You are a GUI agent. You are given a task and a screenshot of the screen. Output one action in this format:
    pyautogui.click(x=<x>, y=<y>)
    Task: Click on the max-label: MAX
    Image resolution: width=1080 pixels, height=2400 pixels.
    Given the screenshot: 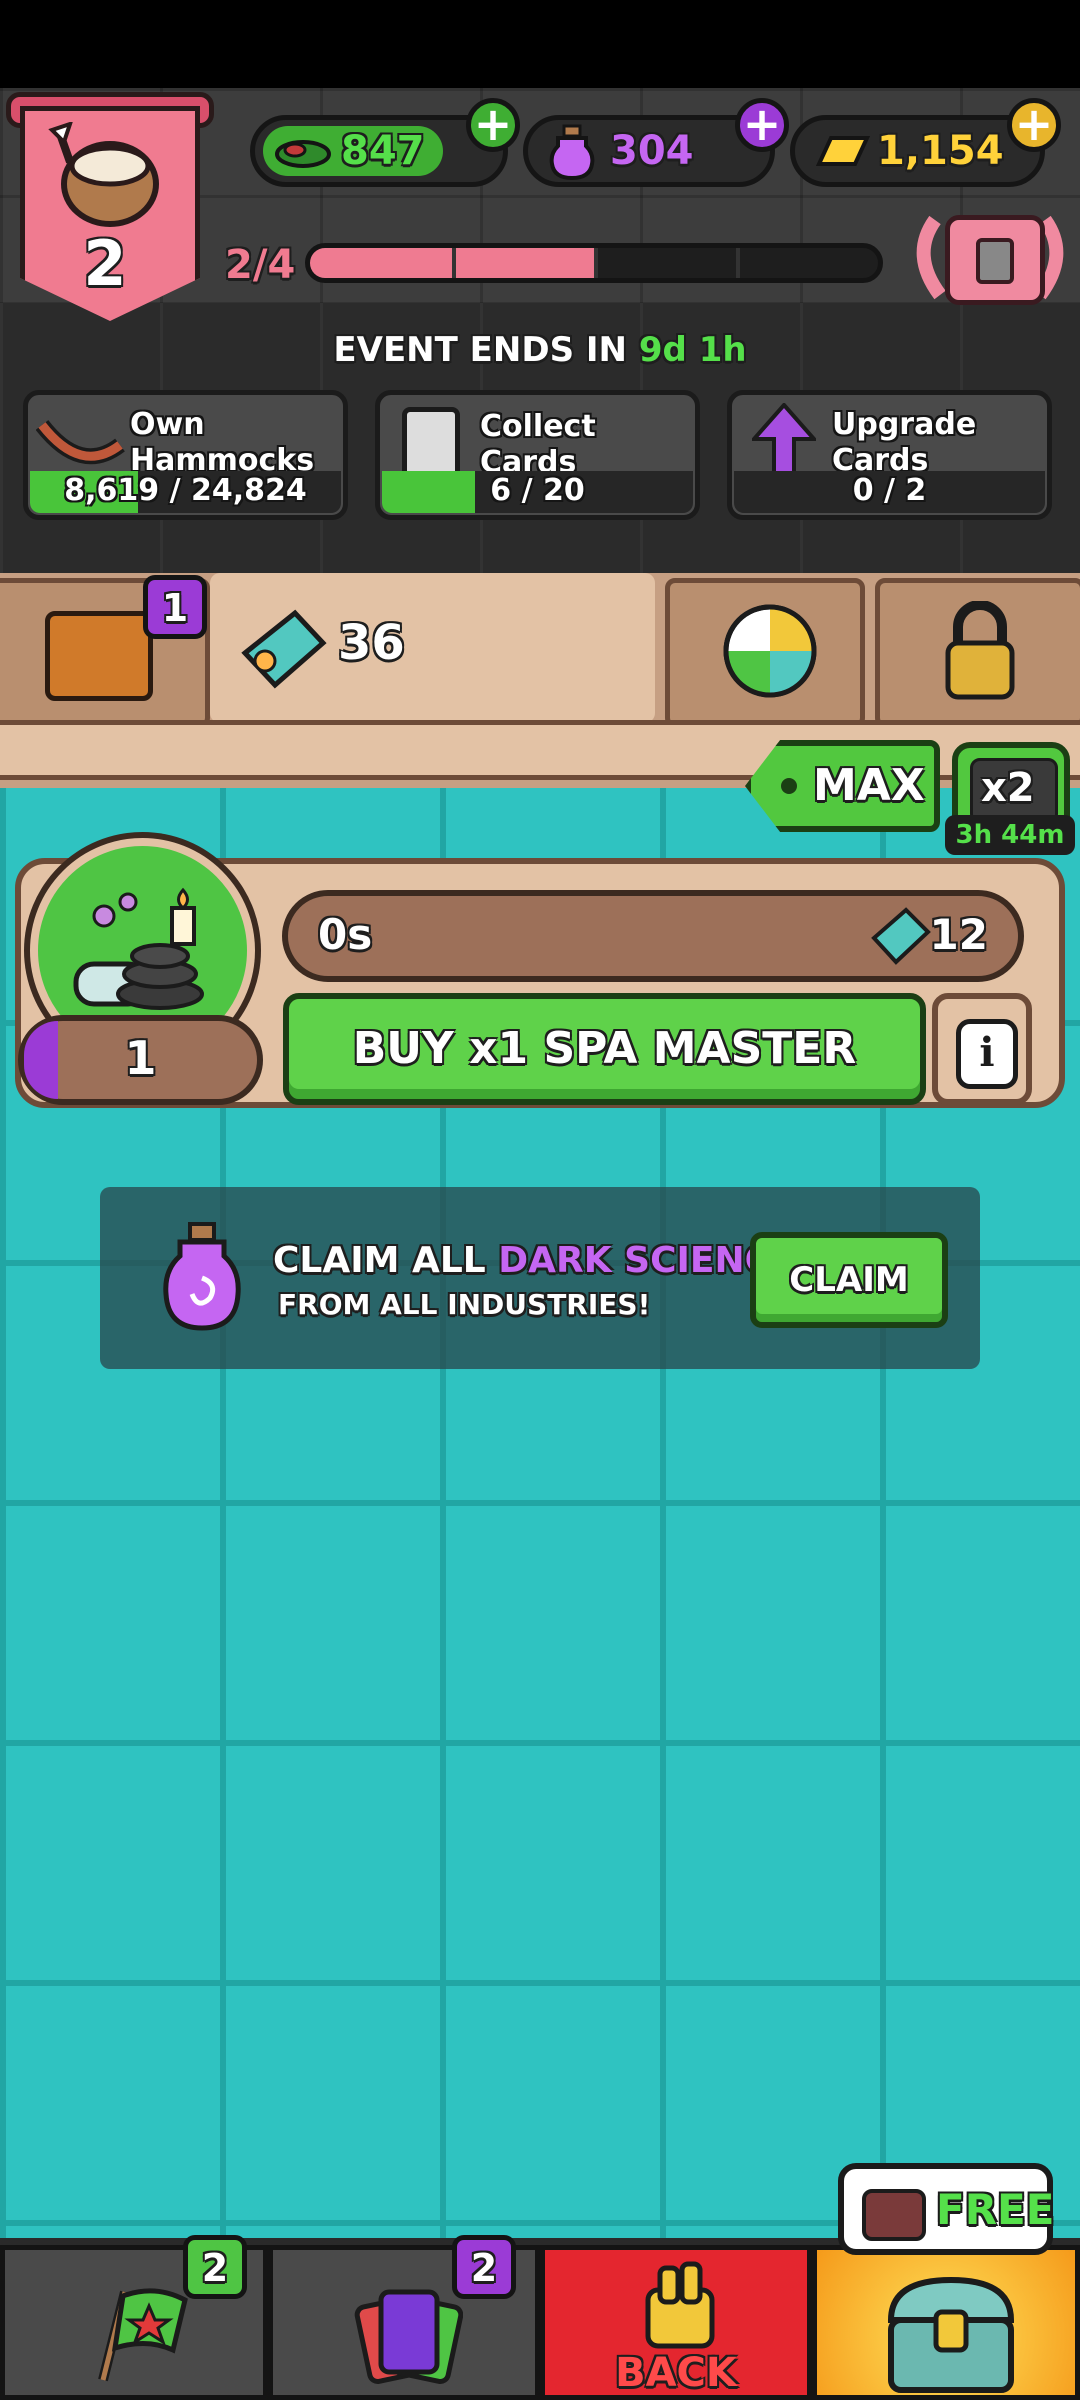 What is the action you would take?
    pyautogui.click(x=869, y=785)
    